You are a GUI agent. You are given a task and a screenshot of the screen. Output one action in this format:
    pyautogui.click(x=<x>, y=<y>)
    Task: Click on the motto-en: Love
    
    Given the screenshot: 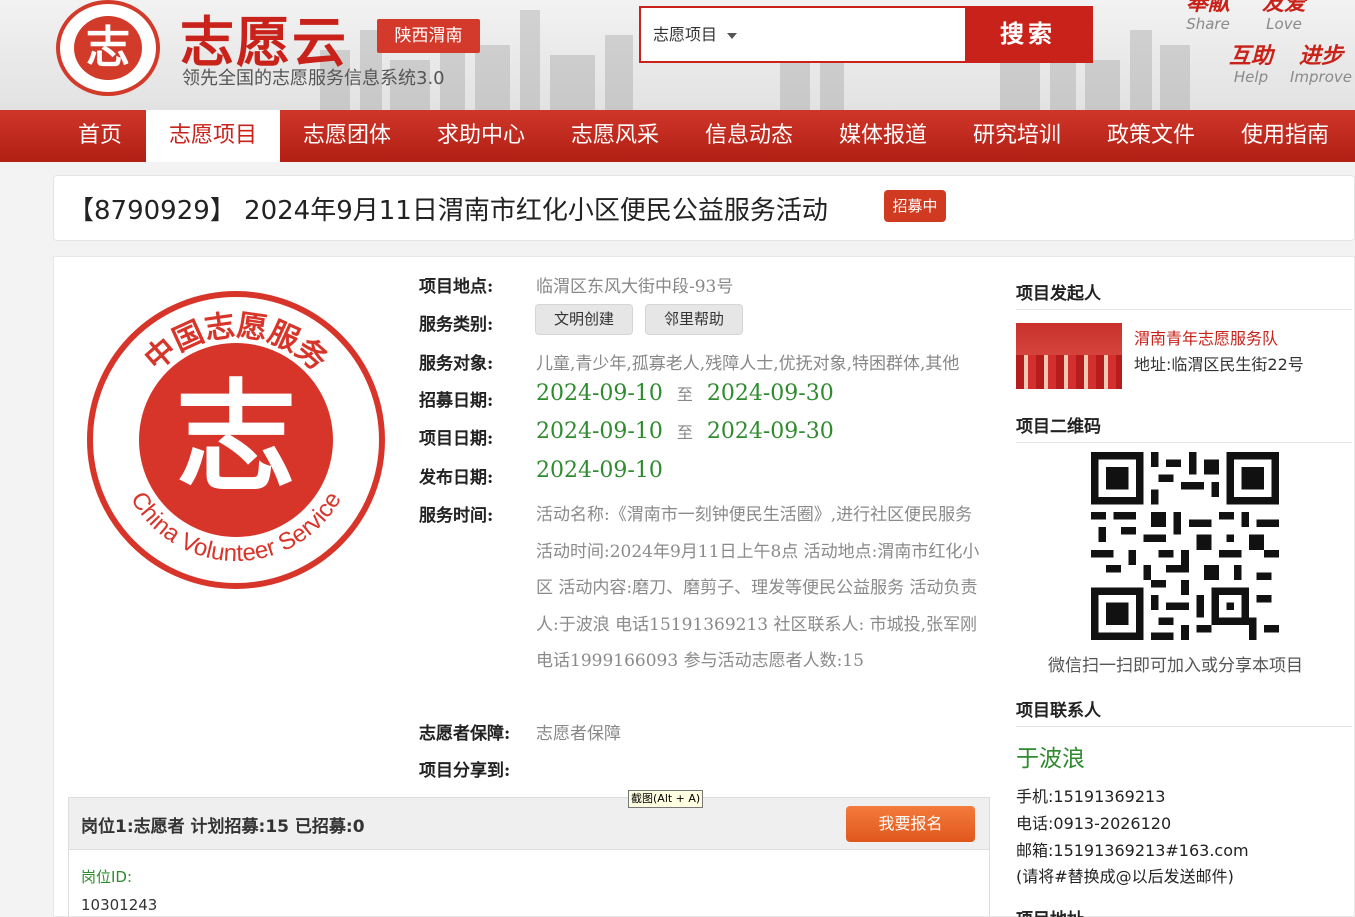 What is the action you would take?
    pyautogui.click(x=1284, y=24)
    